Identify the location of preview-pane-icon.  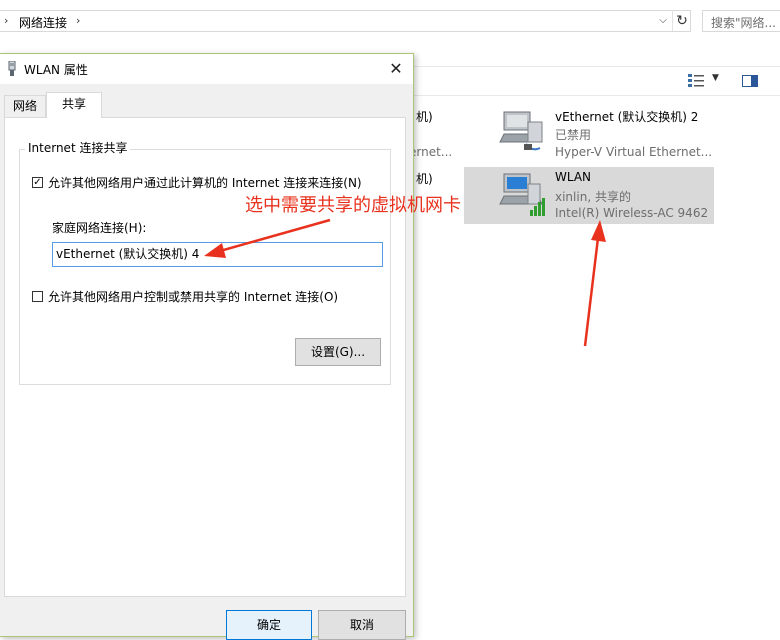
(750, 81).